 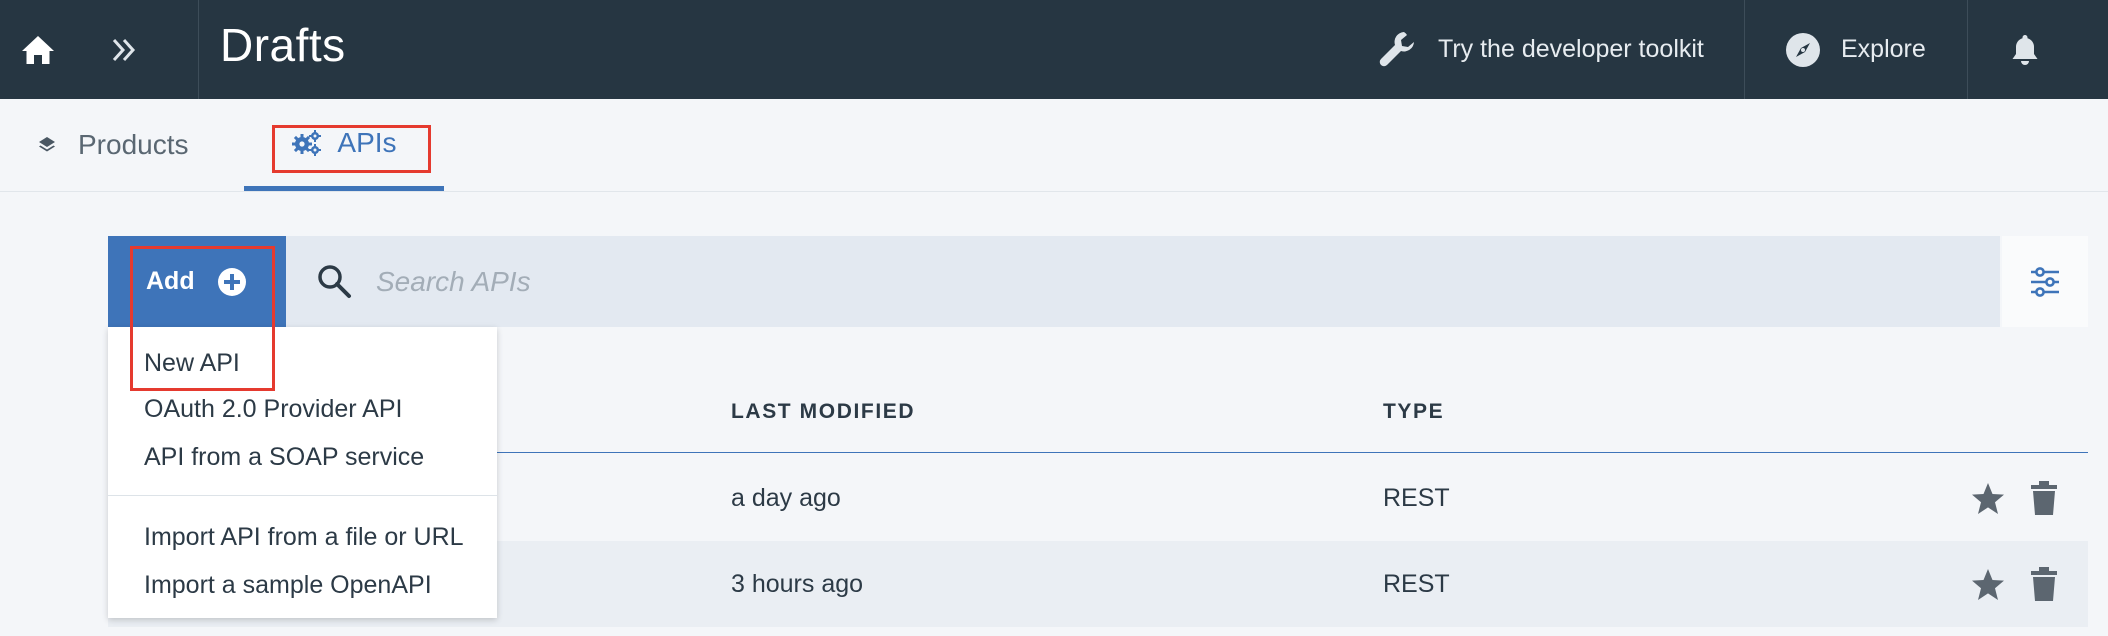 I want to click on tab-products: Products, so click(x=112, y=145).